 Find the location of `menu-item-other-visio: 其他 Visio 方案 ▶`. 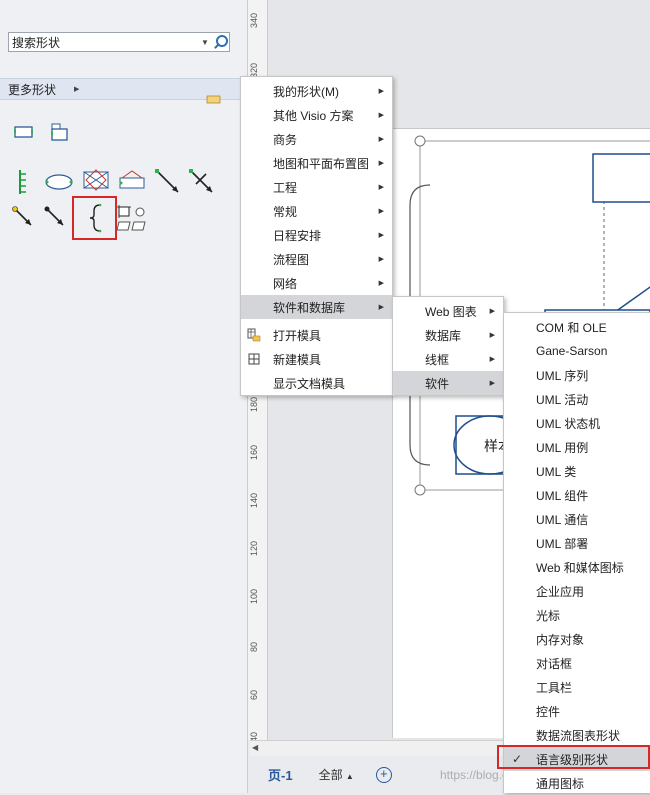

menu-item-other-visio: 其他 Visio 方案 ▶ is located at coordinates (316, 115).